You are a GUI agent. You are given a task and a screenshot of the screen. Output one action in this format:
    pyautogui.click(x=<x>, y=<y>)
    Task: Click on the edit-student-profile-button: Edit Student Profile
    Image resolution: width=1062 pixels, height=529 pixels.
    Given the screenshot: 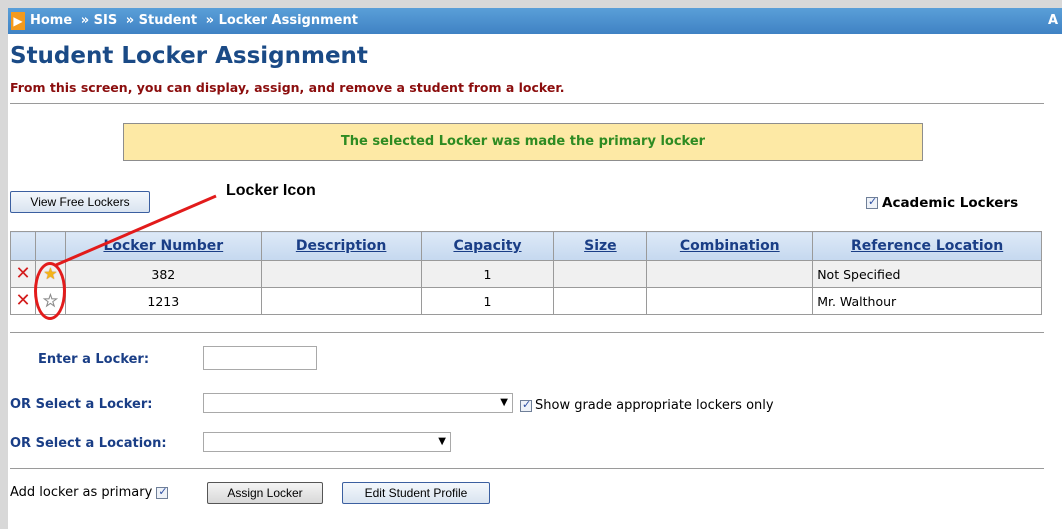 What is the action you would take?
    pyautogui.click(x=416, y=493)
    